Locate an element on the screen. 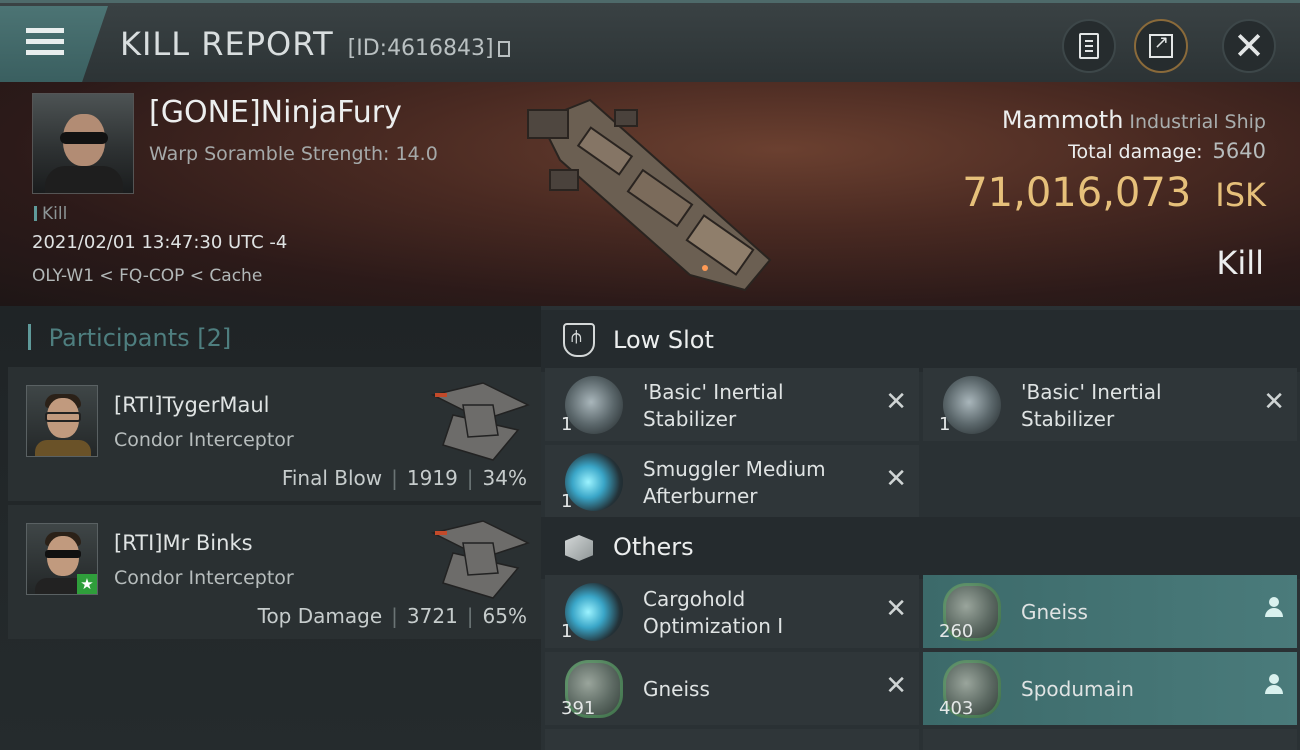  kill-tag: Kill is located at coordinates (50, 214).